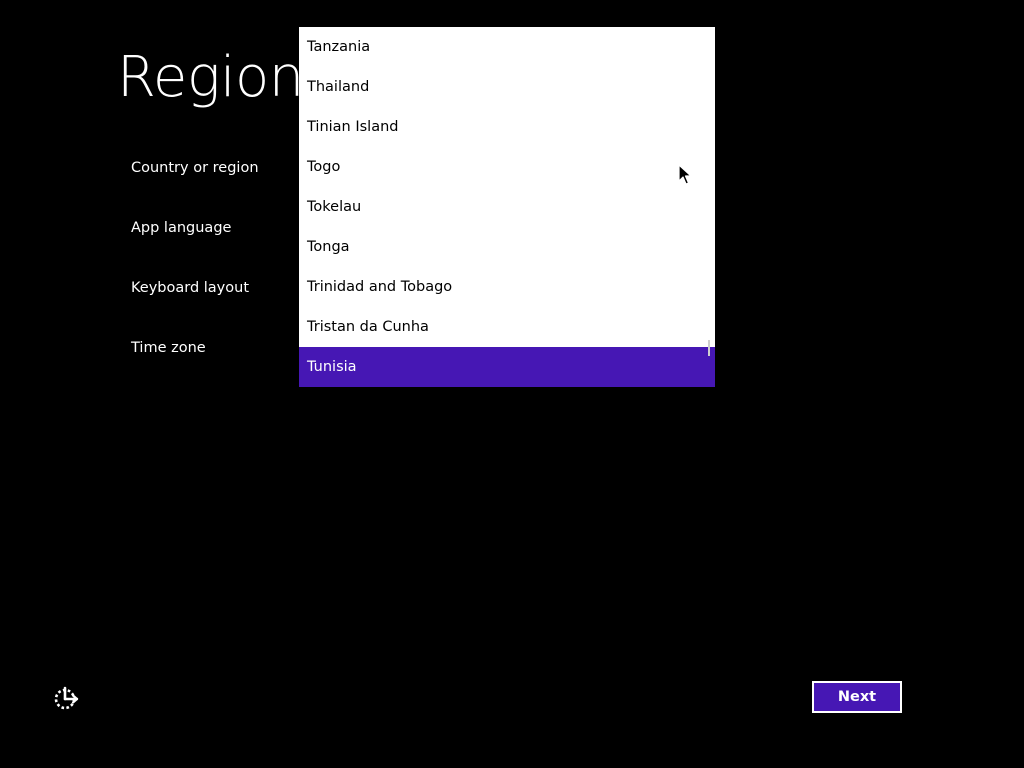 The width and height of the screenshot is (1024, 768). What do you see at coordinates (507, 367) in the screenshot?
I see `dropdown-option-tunisia-selected: Tunisia` at bounding box center [507, 367].